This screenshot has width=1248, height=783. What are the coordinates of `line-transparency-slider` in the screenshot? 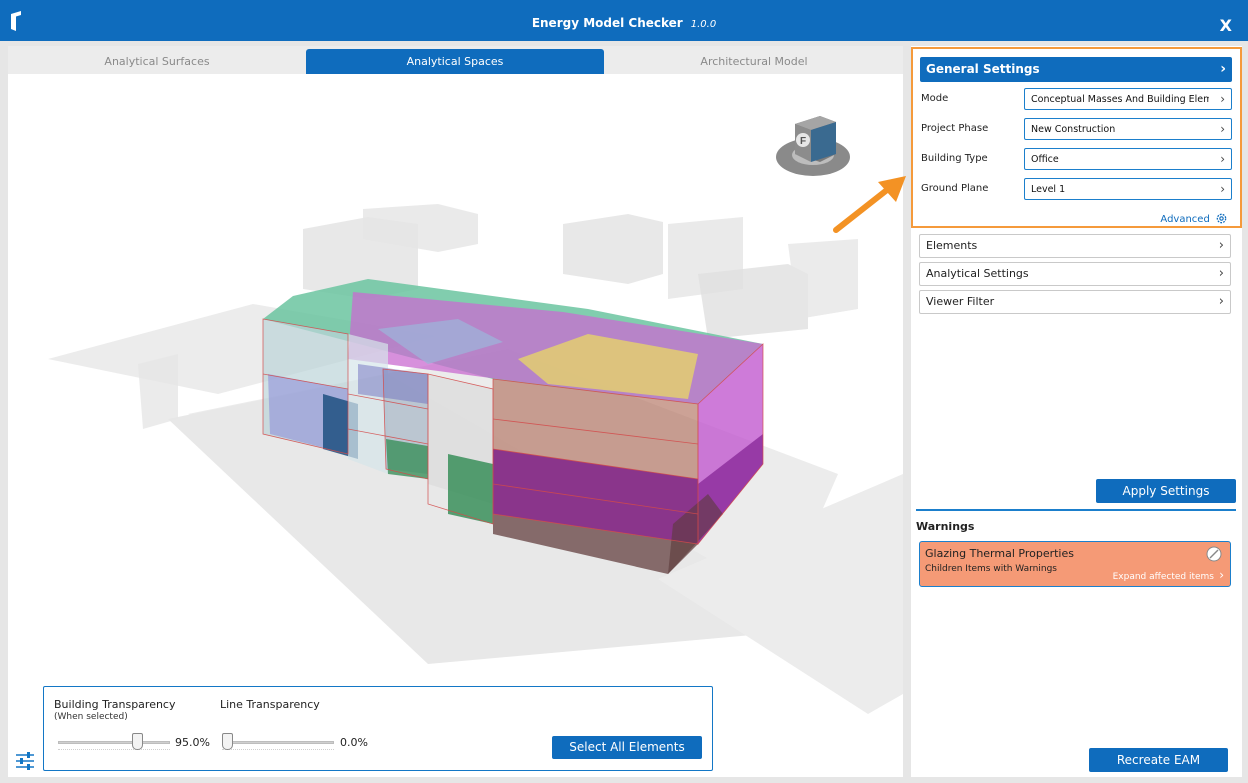 It's located at (278, 743).